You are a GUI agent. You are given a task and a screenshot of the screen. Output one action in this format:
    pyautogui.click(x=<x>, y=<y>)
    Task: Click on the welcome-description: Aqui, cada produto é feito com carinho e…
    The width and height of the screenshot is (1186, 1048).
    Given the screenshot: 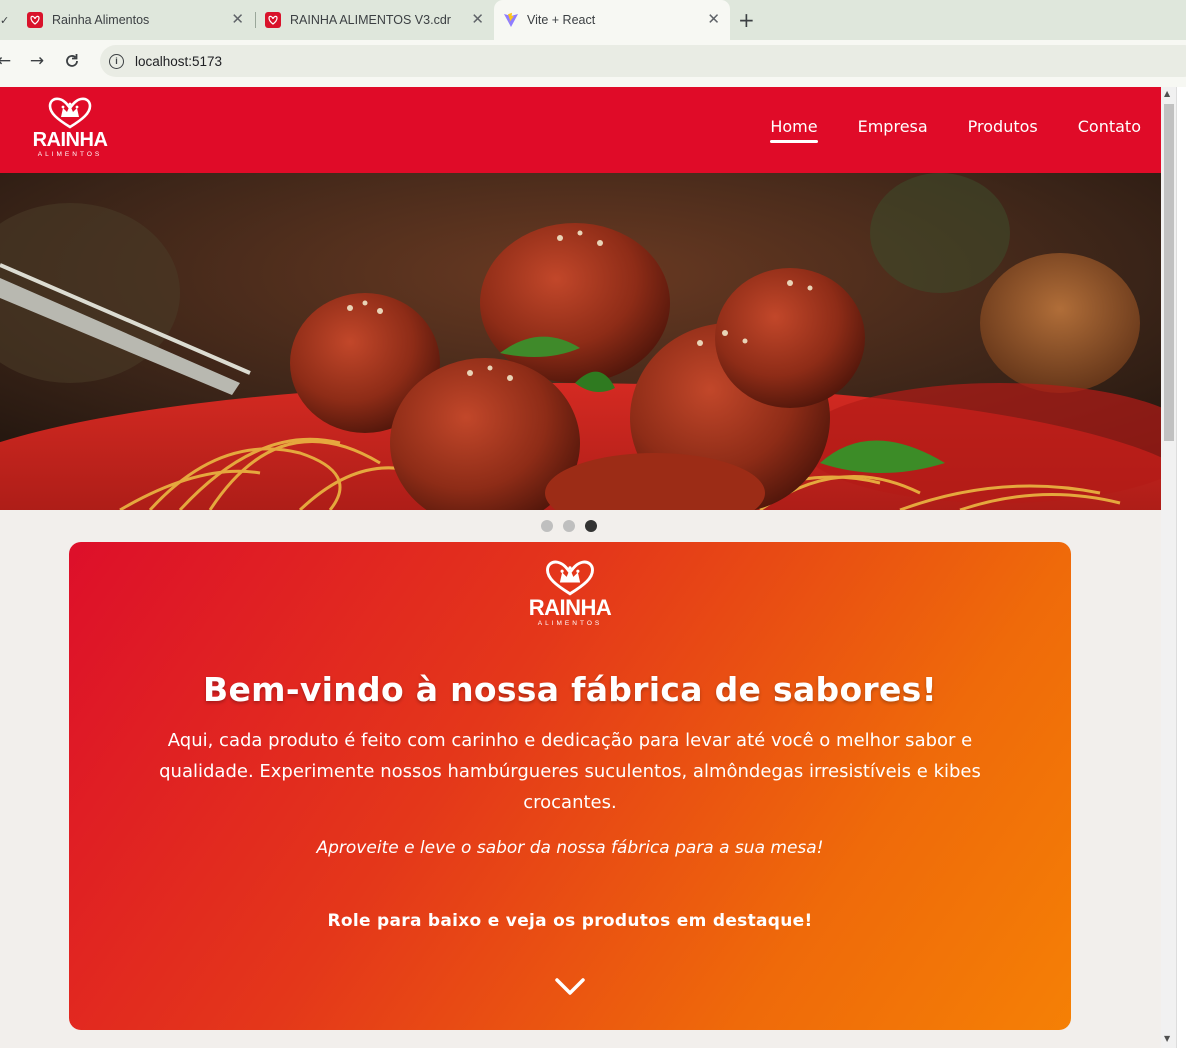 What is the action you would take?
    pyautogui.click(x=570, y=771)
    